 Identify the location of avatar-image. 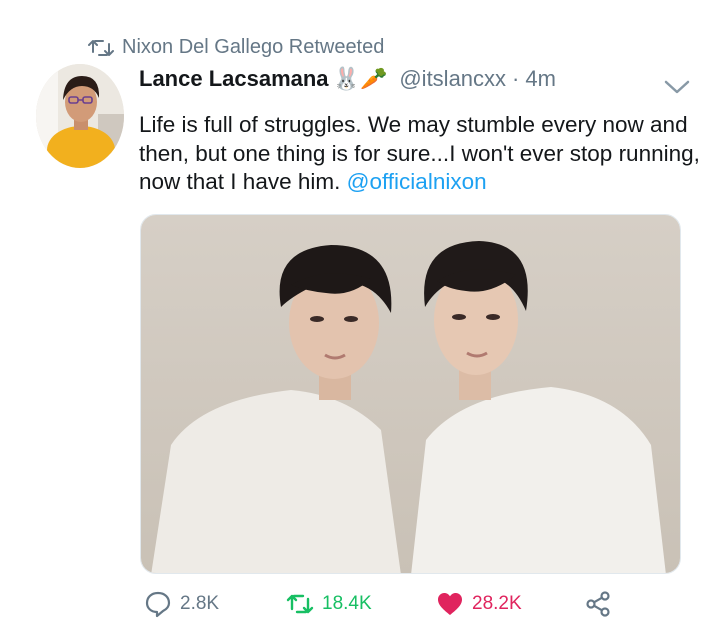
(80, 116).